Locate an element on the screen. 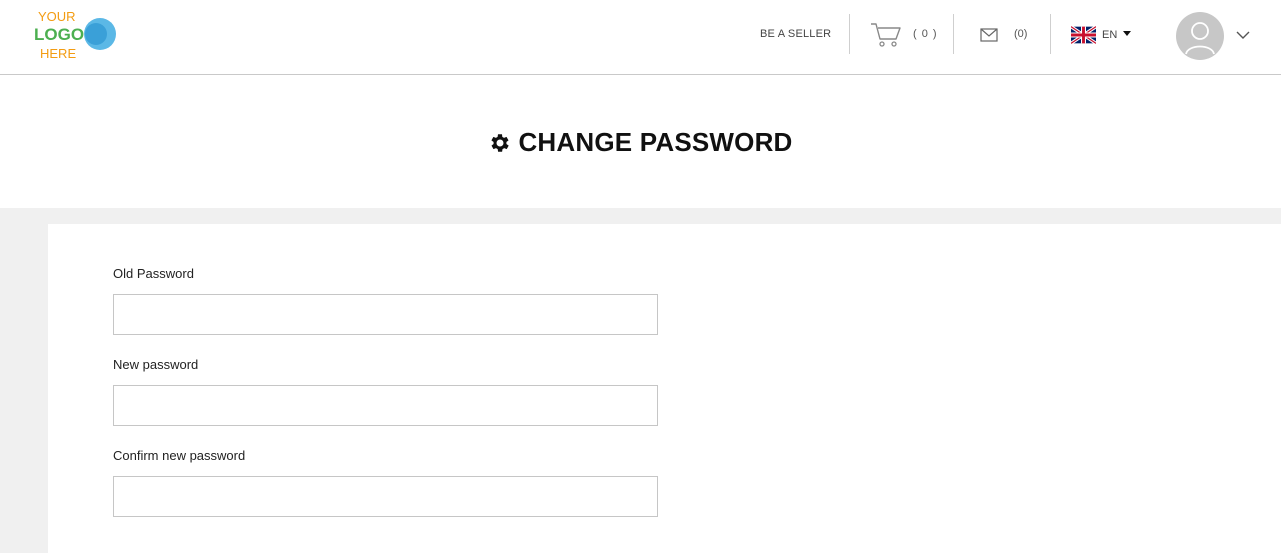 The image size is (1281, 553). new-password-label: New password is located at coordinates (156, 364).